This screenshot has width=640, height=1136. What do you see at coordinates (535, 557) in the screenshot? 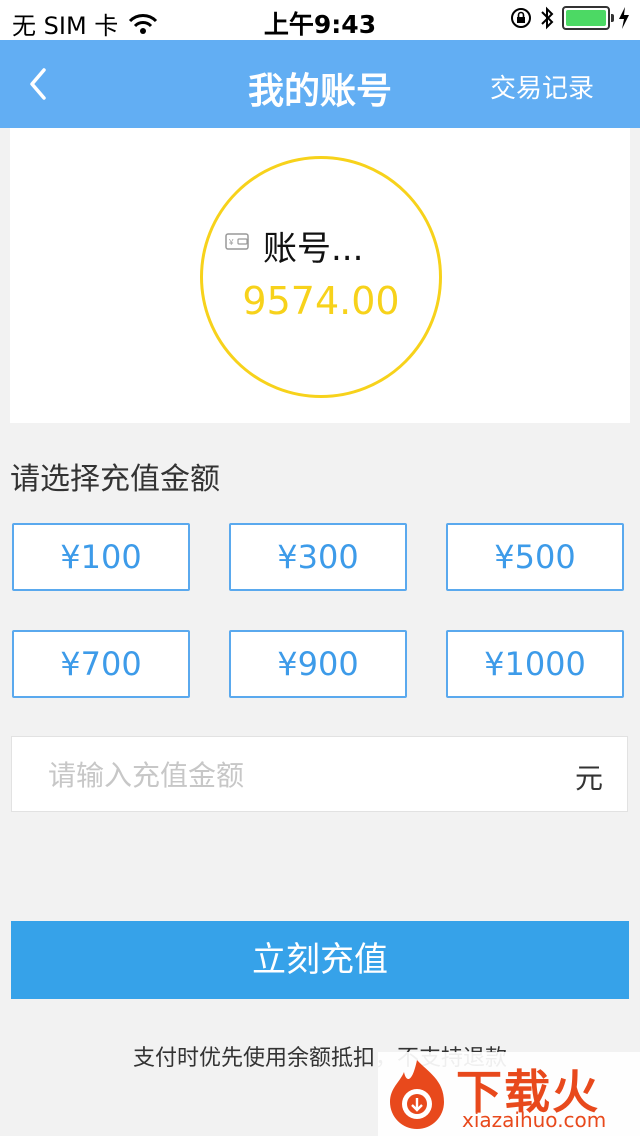
I see `amount-option-500: ¥500` at bounding box center [535, 557].